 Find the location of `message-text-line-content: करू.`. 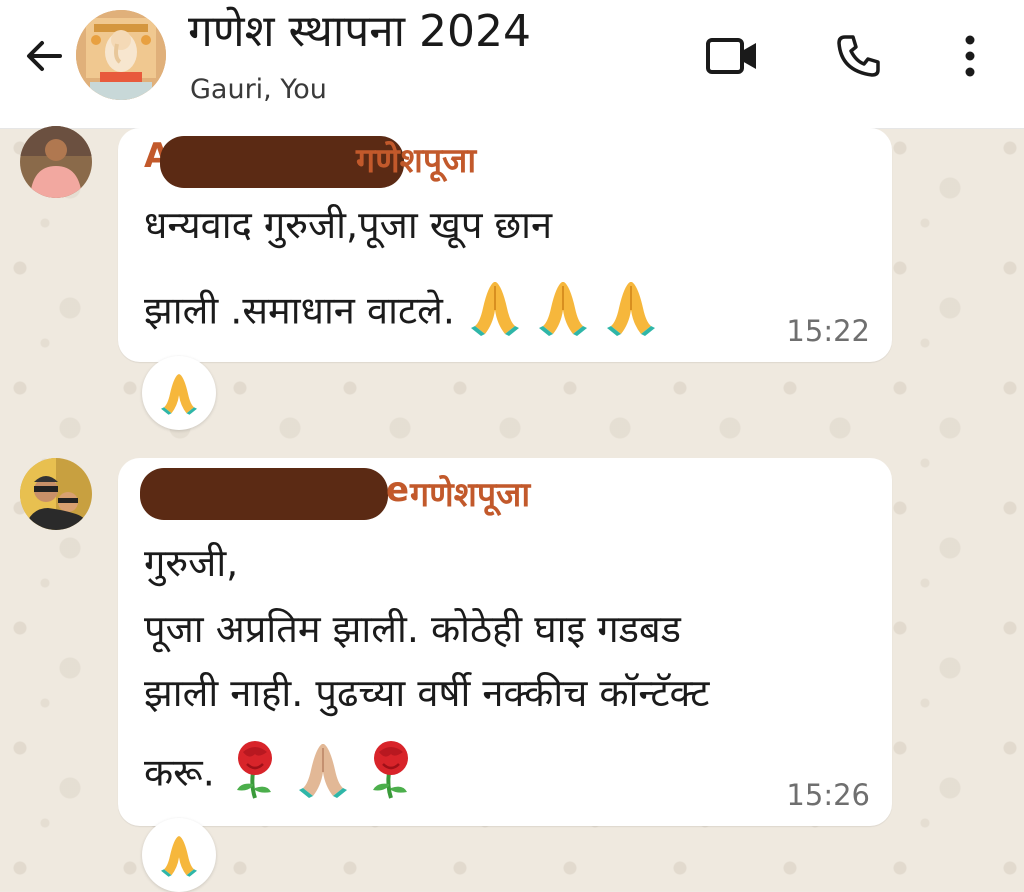

message-text-line-content: करू. is located at coordinates (179, 772).